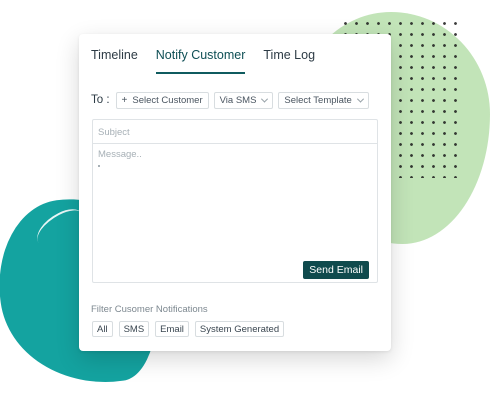  Describe the element at coordinates (200, 54) in the screenshot. I see `tab-notify-customer: Notify Customer` at that location.